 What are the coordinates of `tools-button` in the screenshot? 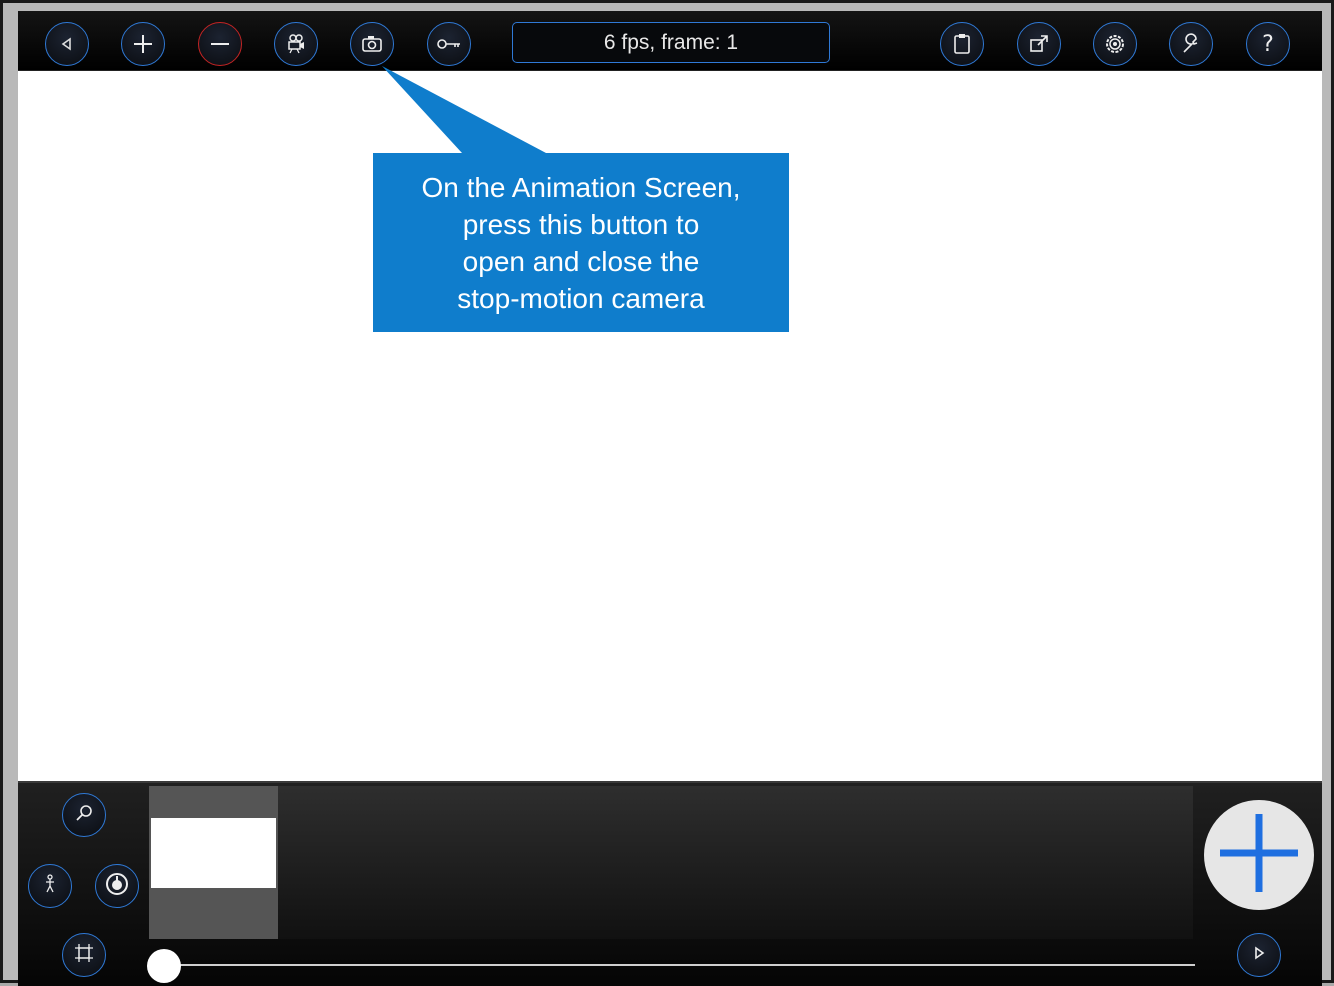 It's located at (1191, 44).